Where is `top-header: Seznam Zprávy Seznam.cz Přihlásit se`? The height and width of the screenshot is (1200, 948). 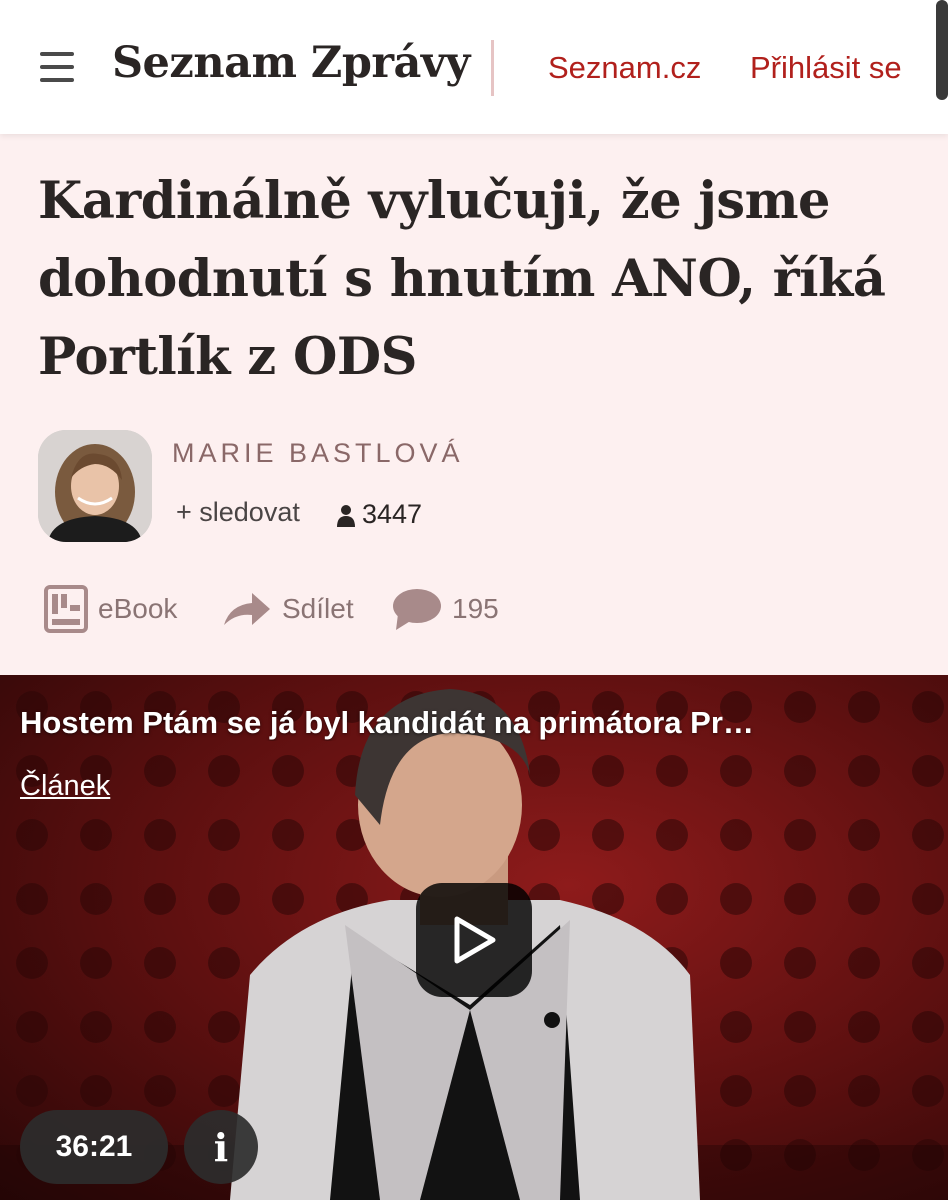
top-header: Seznam Zprávy Seznam.cz Přihlásit se is located at coordinates (474, 67).